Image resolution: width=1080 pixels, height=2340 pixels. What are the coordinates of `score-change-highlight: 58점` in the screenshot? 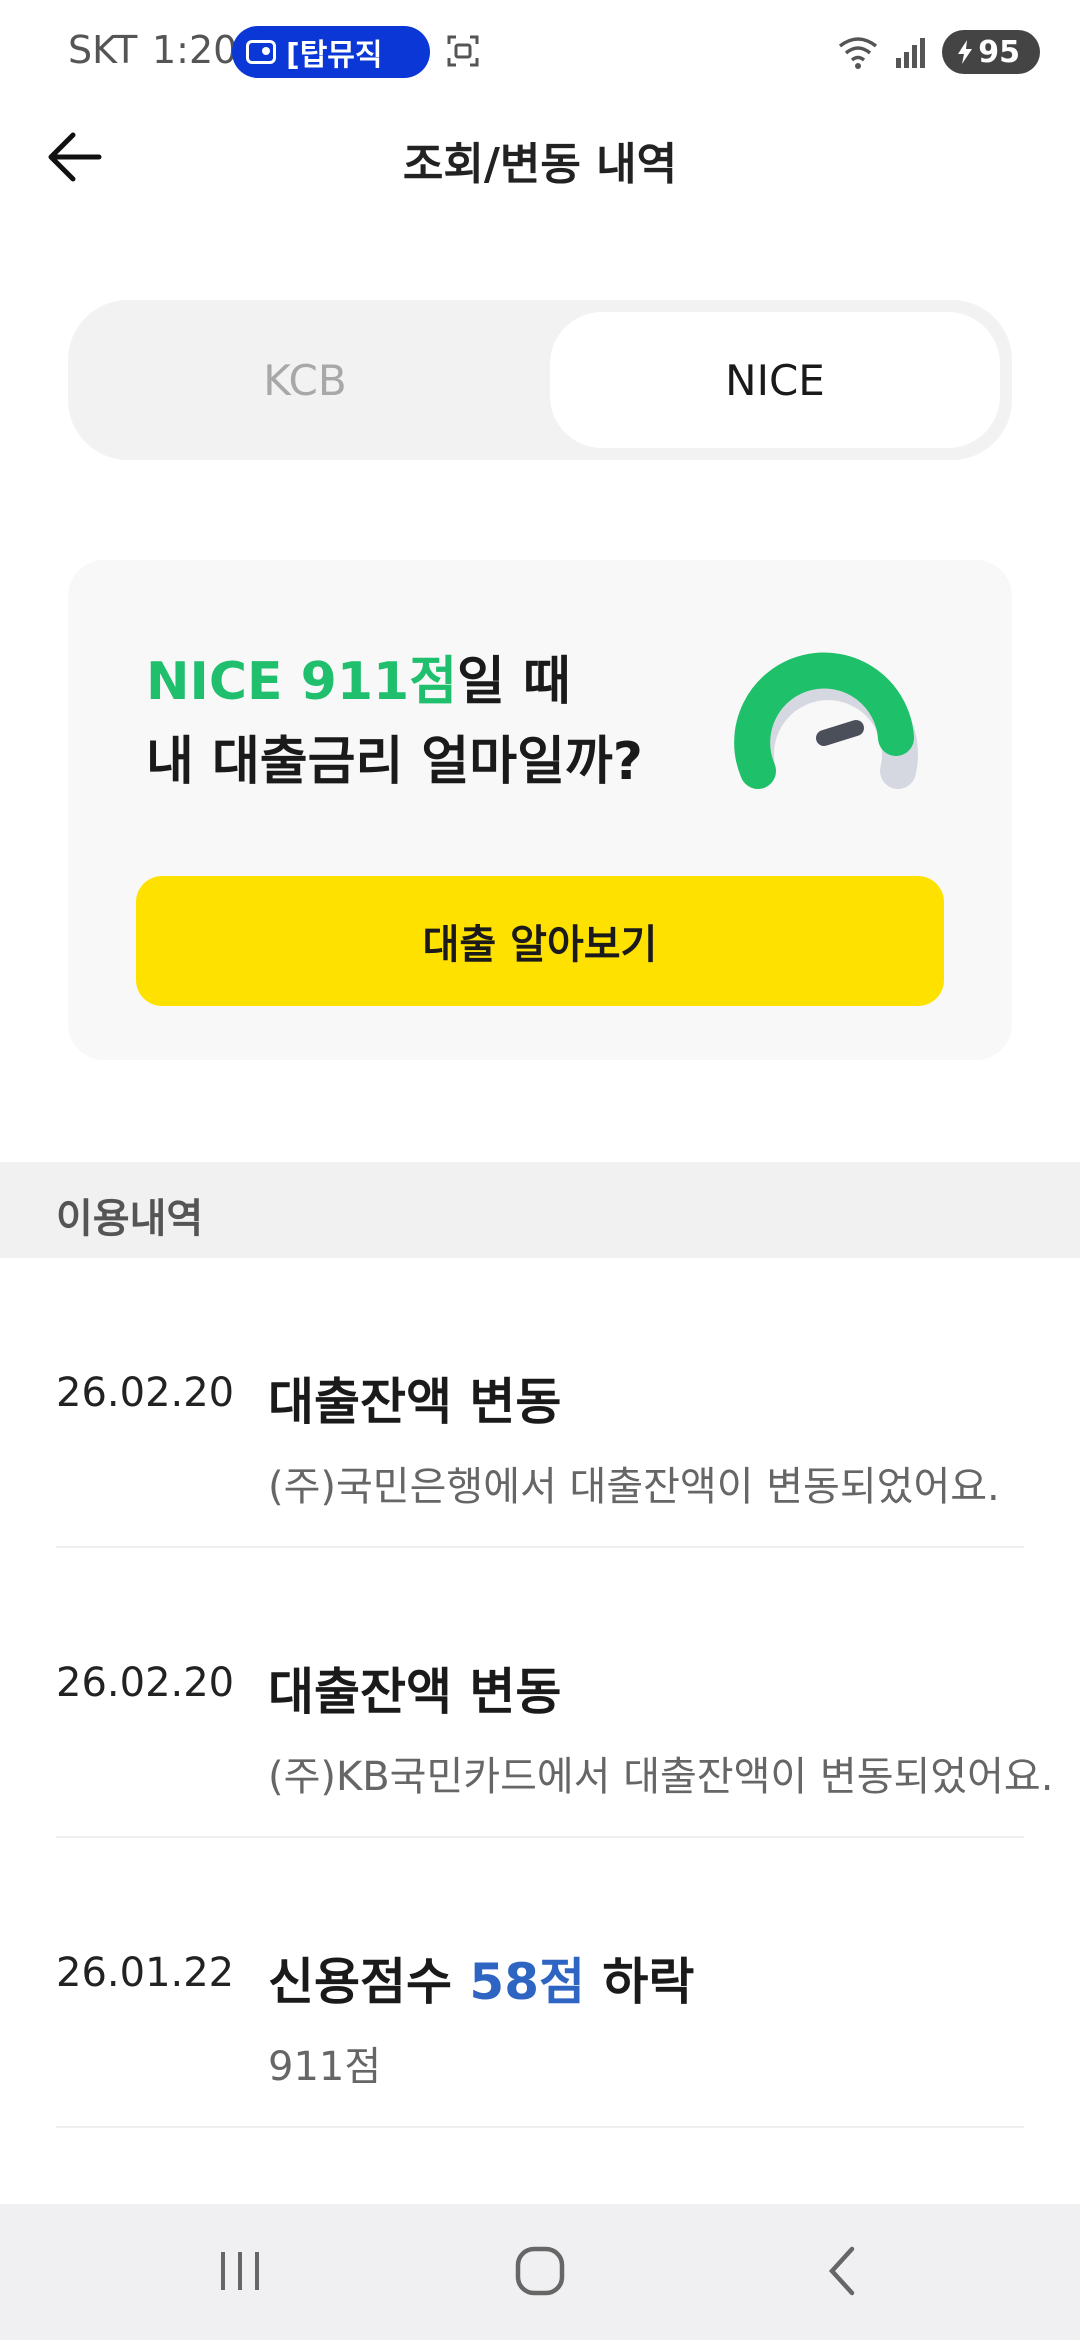 It's located at (527, 1982).